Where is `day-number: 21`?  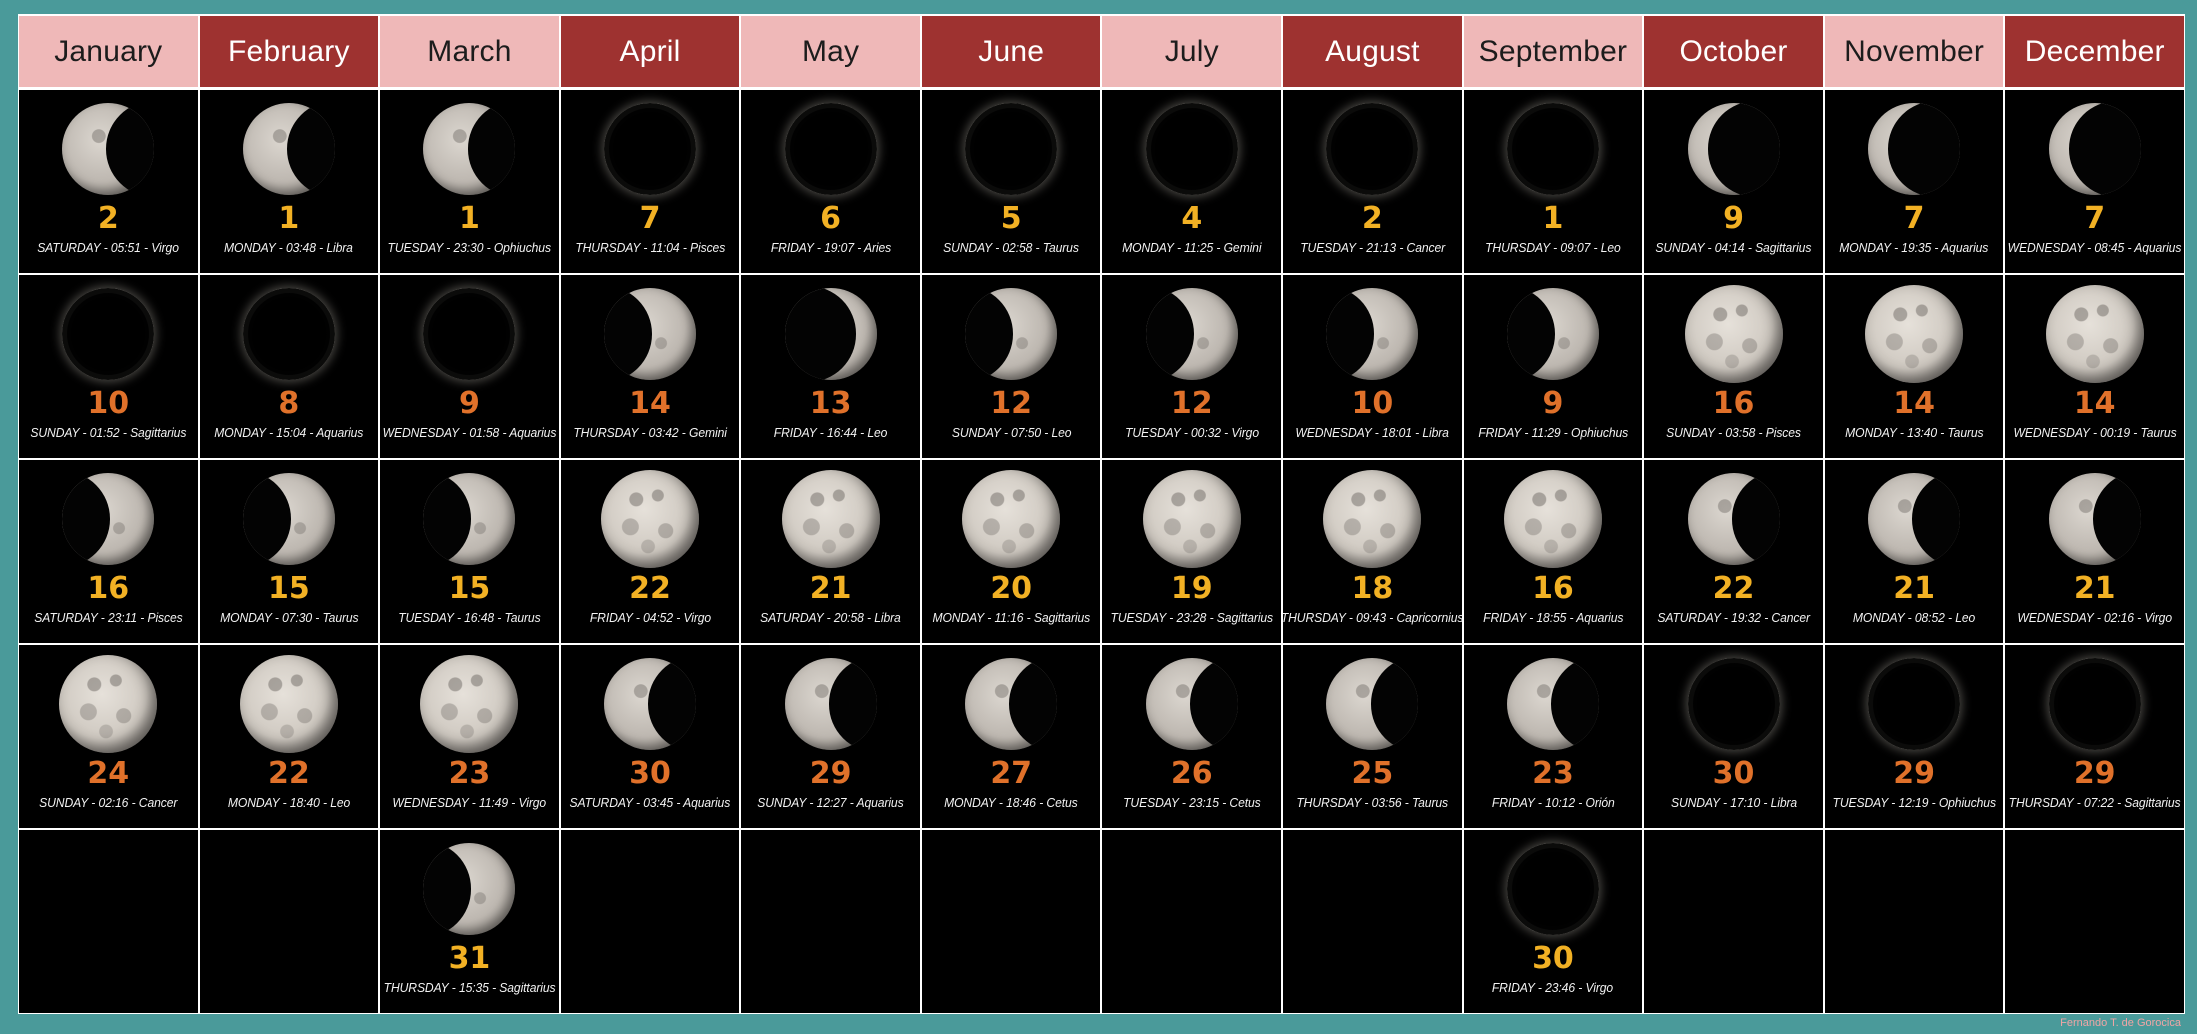
day-number: 21 is located at coordinates (830, 588).